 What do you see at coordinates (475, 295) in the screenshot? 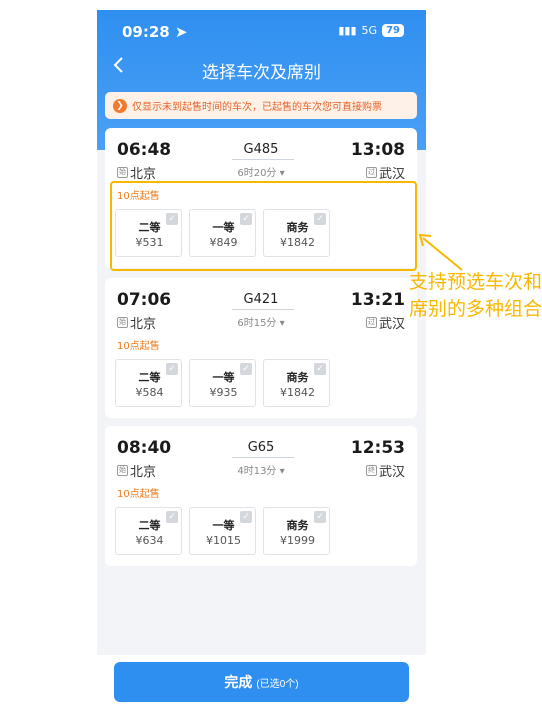
I see `annotation-text: 支持预选车次和席别的多种组合` at bounding box center [475, 295].